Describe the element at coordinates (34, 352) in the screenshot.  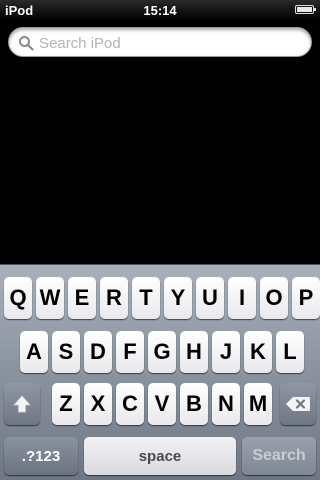
I see `key-a: A` at that location.